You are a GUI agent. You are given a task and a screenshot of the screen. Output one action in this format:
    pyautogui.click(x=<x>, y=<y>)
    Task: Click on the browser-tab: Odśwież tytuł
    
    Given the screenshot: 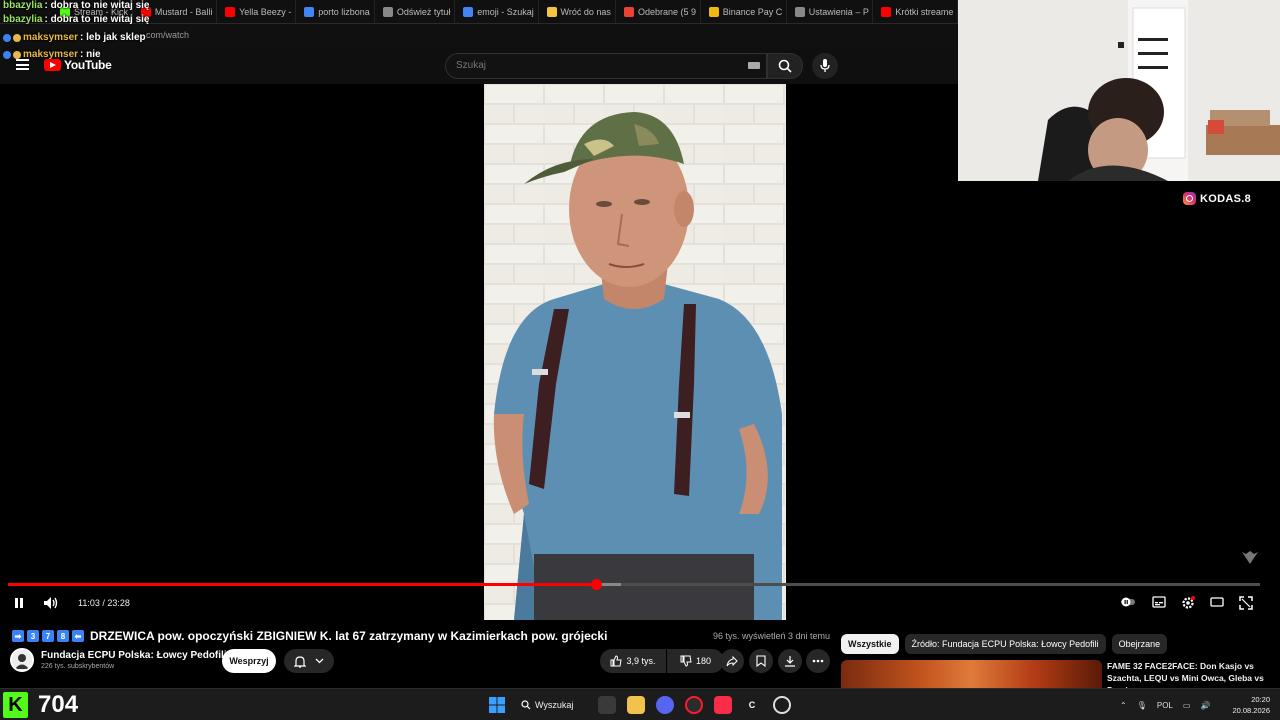 What is the action you would take?
    pyautogui.click(x=415, y=11)
    